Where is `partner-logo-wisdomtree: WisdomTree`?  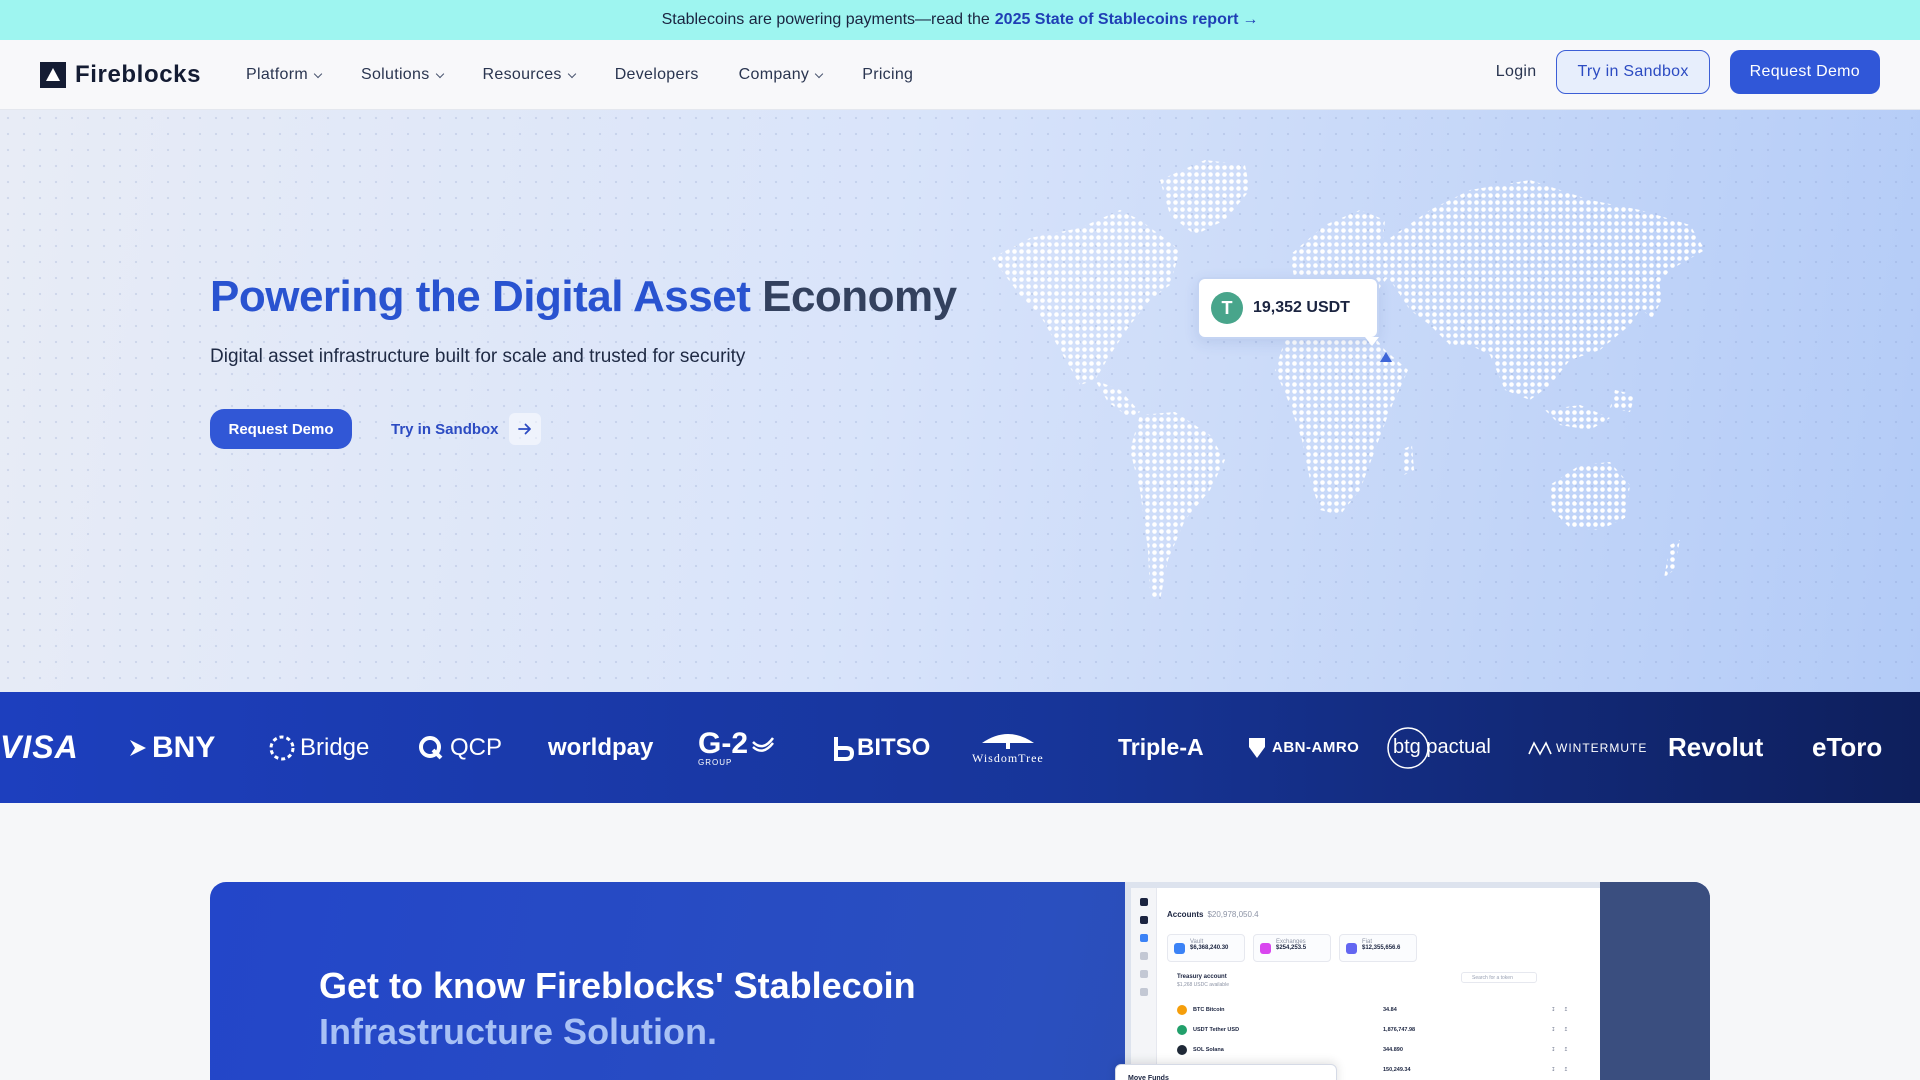 partner-logo-wisdomtree: WisdomTree is located at coordinates (1008, 747).